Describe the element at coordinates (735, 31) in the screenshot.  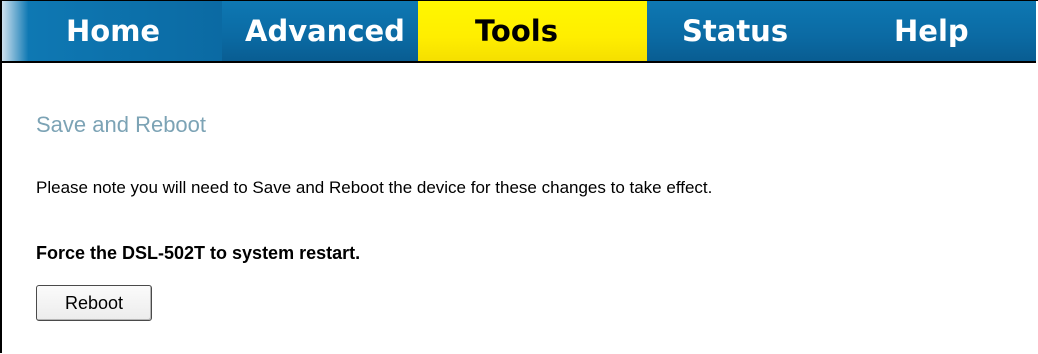
I see `tab-status-label: Status` at that location.